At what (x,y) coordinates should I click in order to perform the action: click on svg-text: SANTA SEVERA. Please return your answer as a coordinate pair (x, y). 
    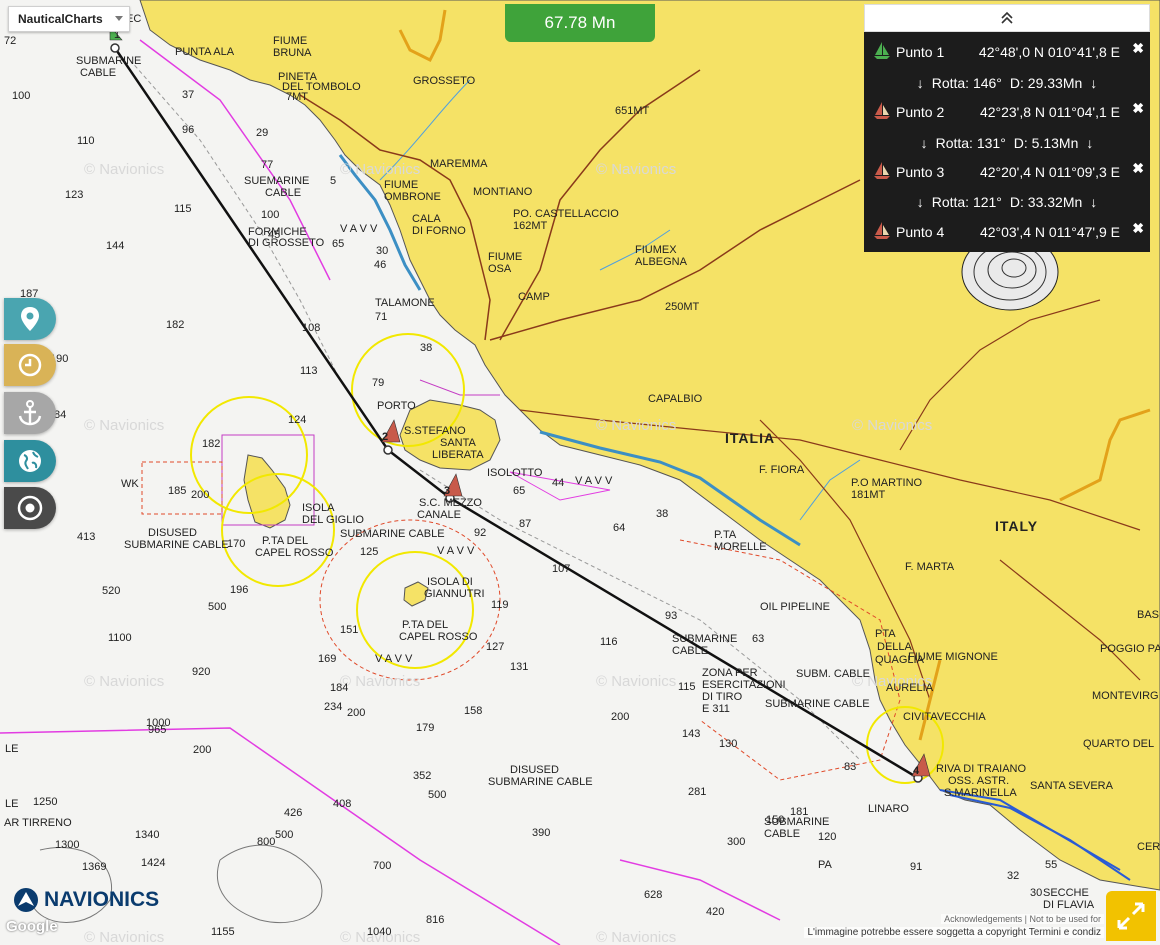
    Looking at the image, I should click on (1072, 786).